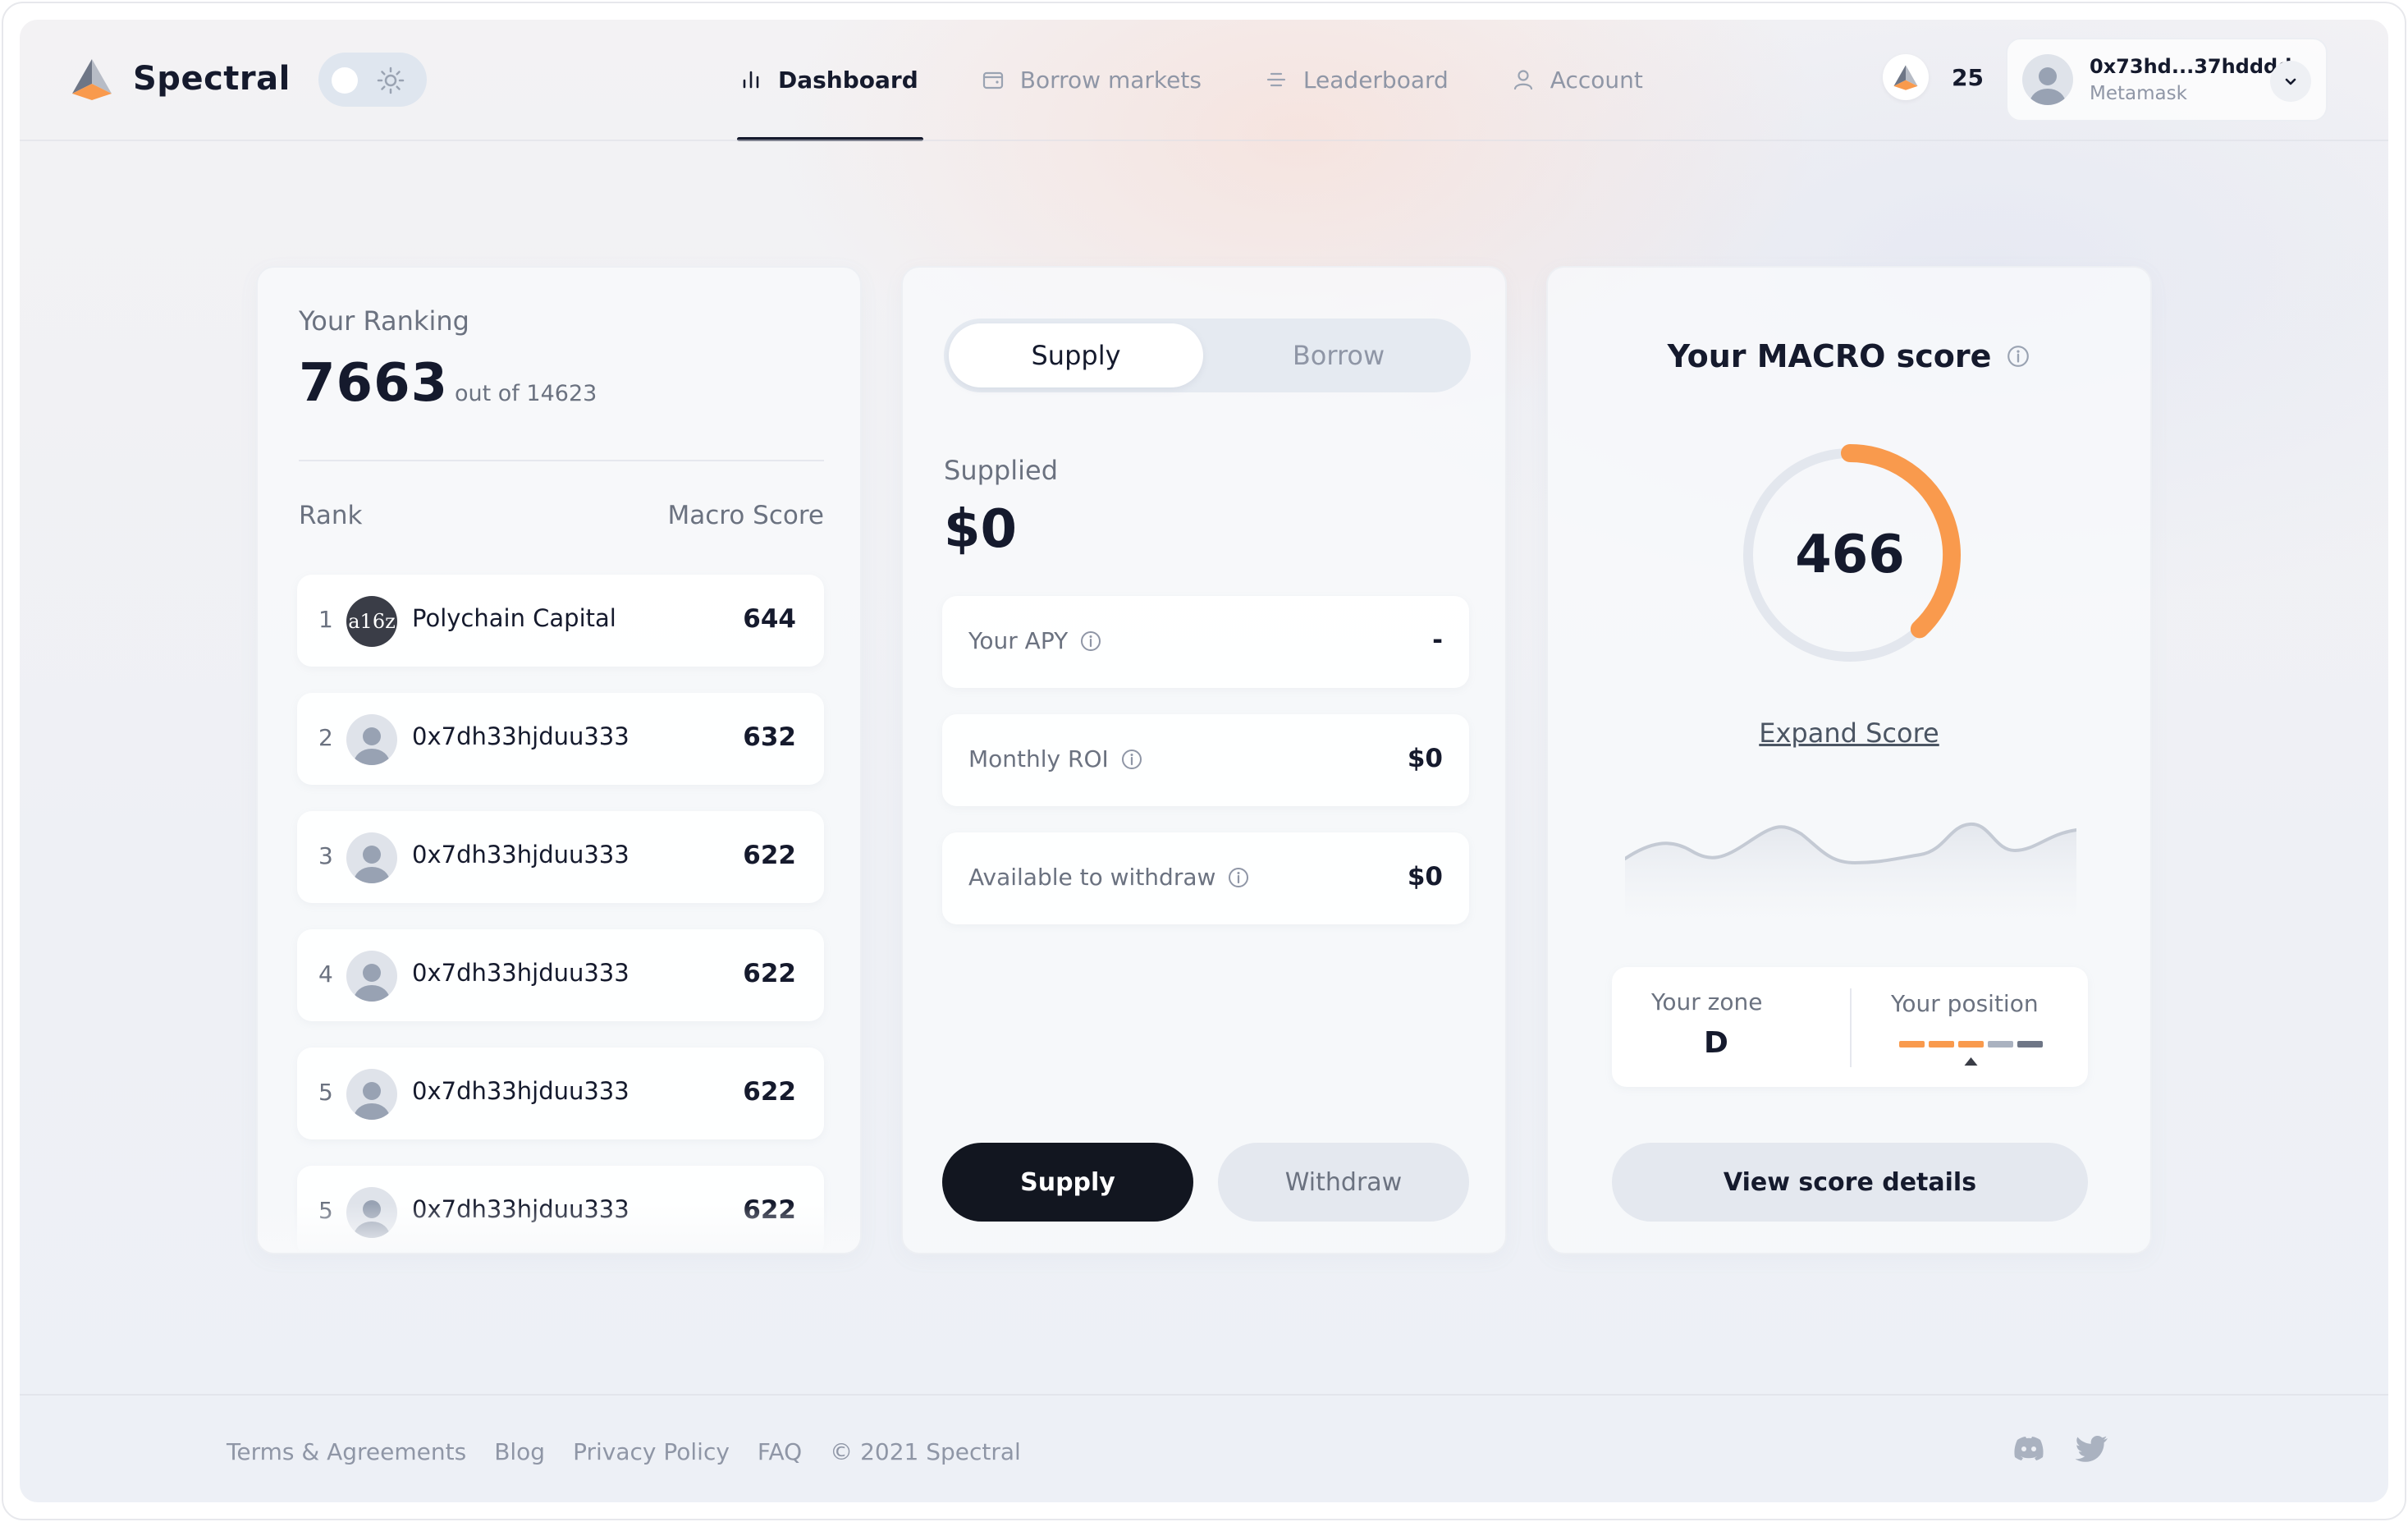  I want to click on brand-name: Spectral, so click(212, 79).